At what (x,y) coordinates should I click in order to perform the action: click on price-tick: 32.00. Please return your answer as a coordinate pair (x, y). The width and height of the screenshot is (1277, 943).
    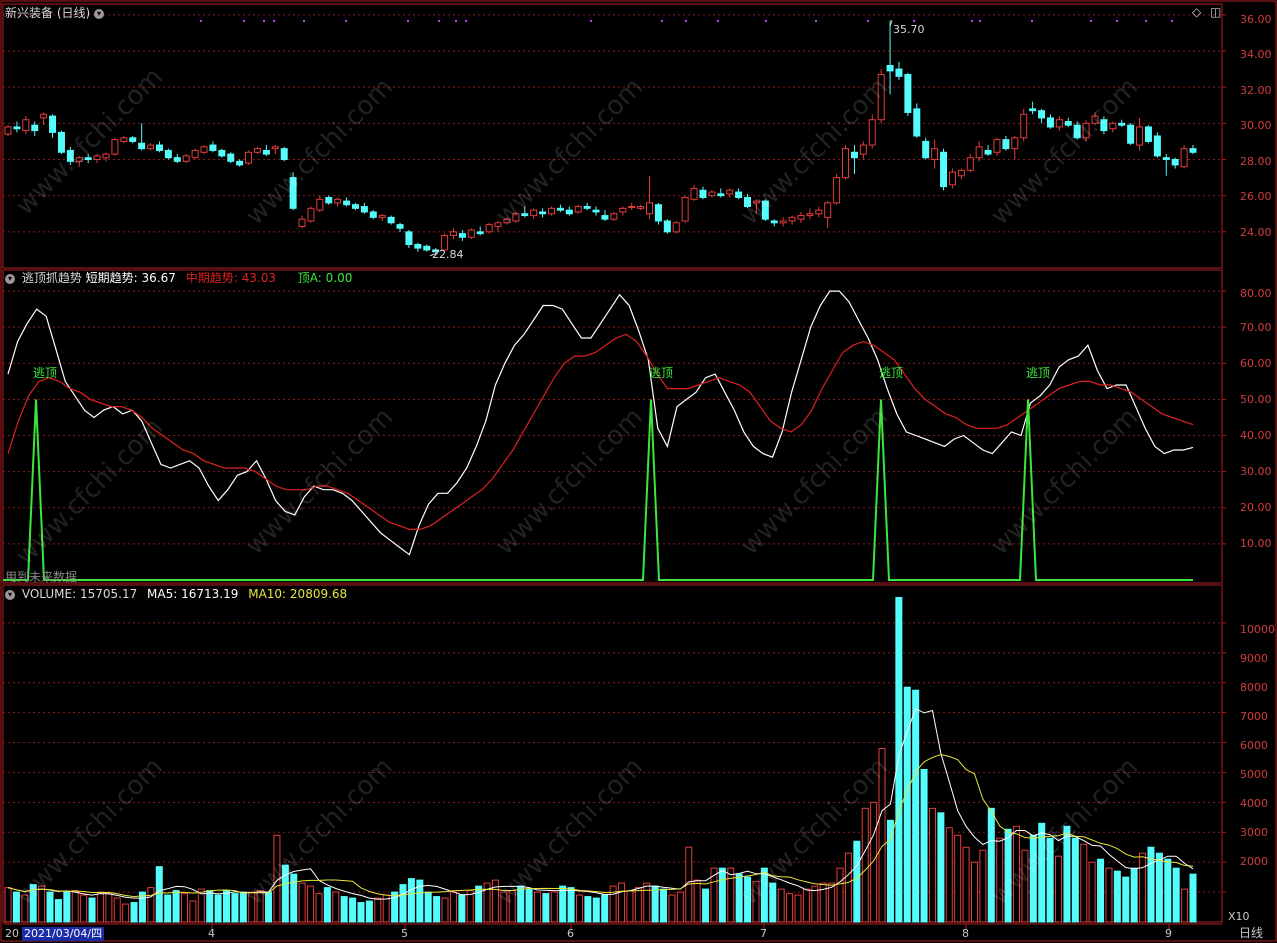
    Looking at the image, I should click on (1256, 90).